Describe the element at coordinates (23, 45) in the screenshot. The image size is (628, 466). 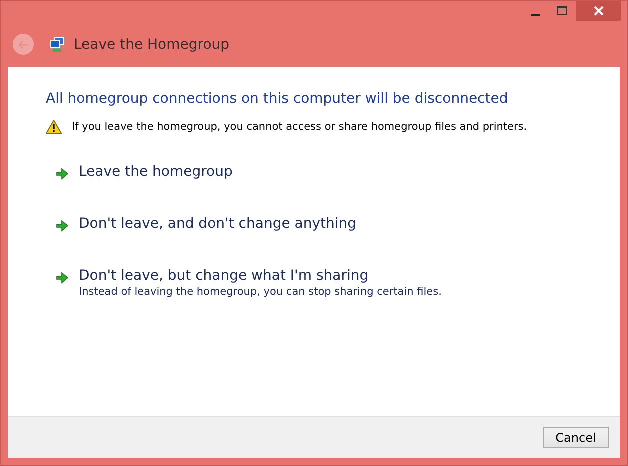
I see `back-arrow-icon` at that location.